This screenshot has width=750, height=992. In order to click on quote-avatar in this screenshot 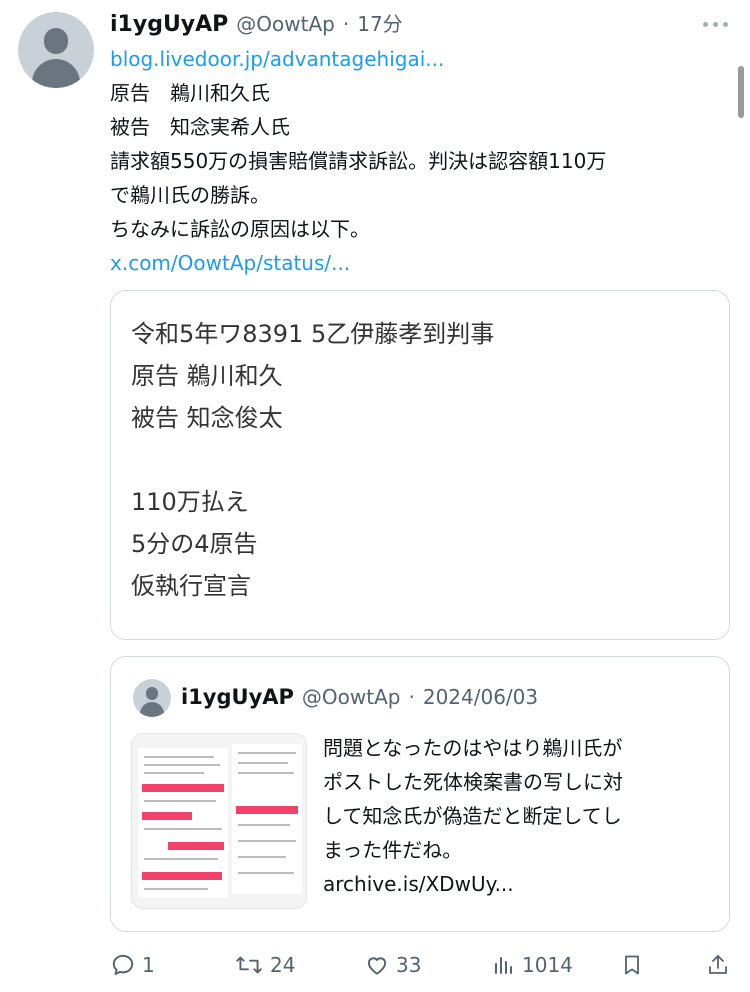, I will do `click(152, 698)`.